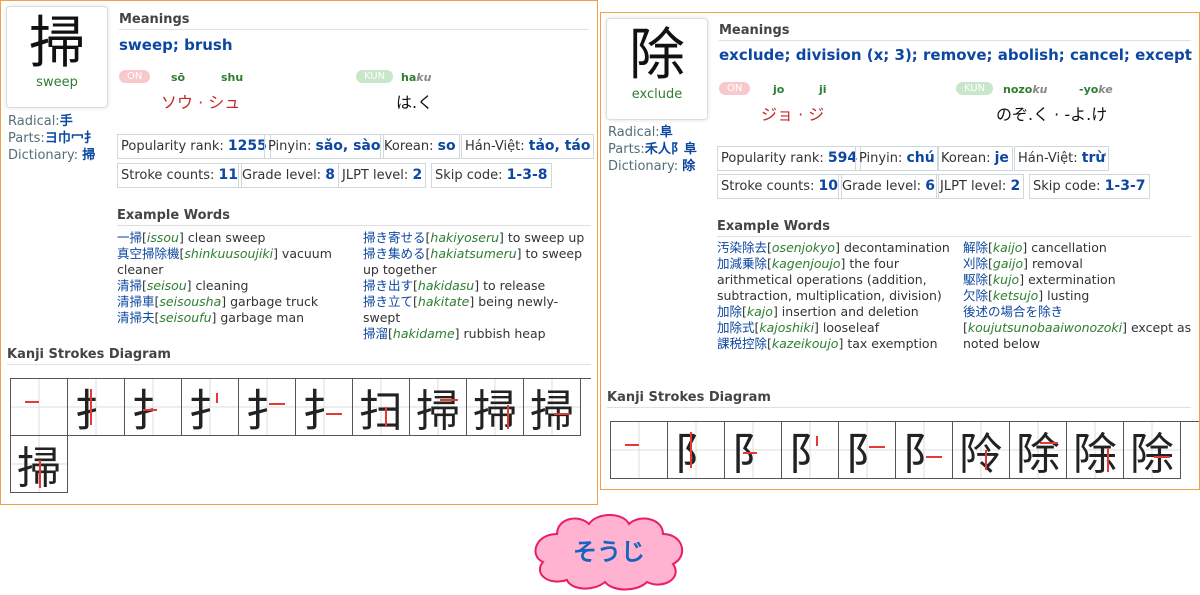 This screenshot has height=595, width=1200. I want to click on example-word: 欠除[ketsujo] lusting, so click(1079, 296).